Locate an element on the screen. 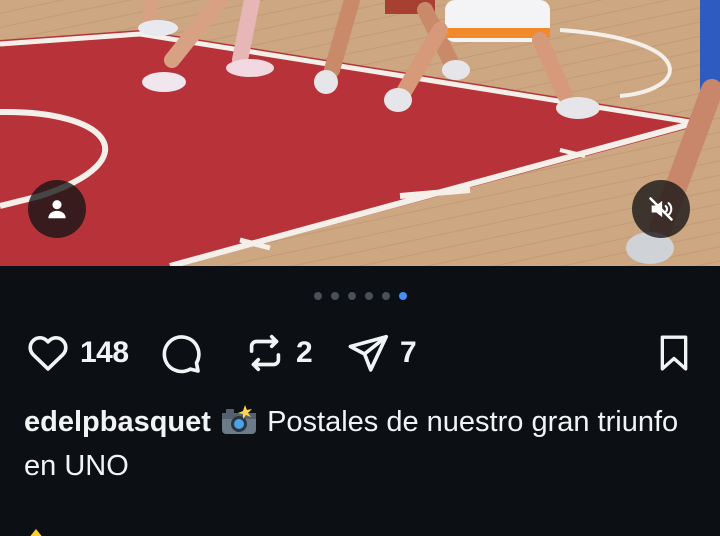  share-button: 7 is located at coordinates (380, 353).